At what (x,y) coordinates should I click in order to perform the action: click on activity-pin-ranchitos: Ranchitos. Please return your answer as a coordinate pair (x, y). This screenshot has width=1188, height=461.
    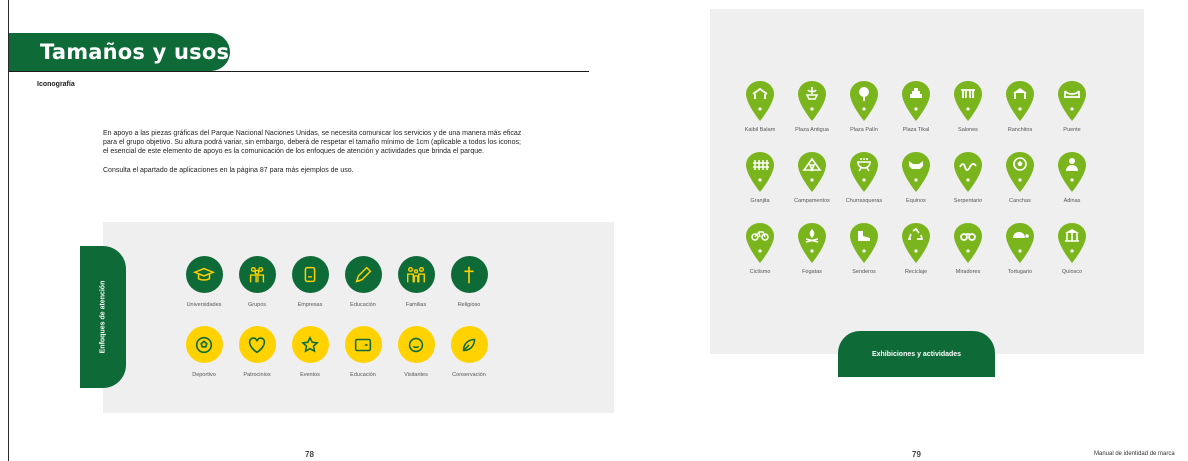
    Looking at the image, I should click on (1020, 106).